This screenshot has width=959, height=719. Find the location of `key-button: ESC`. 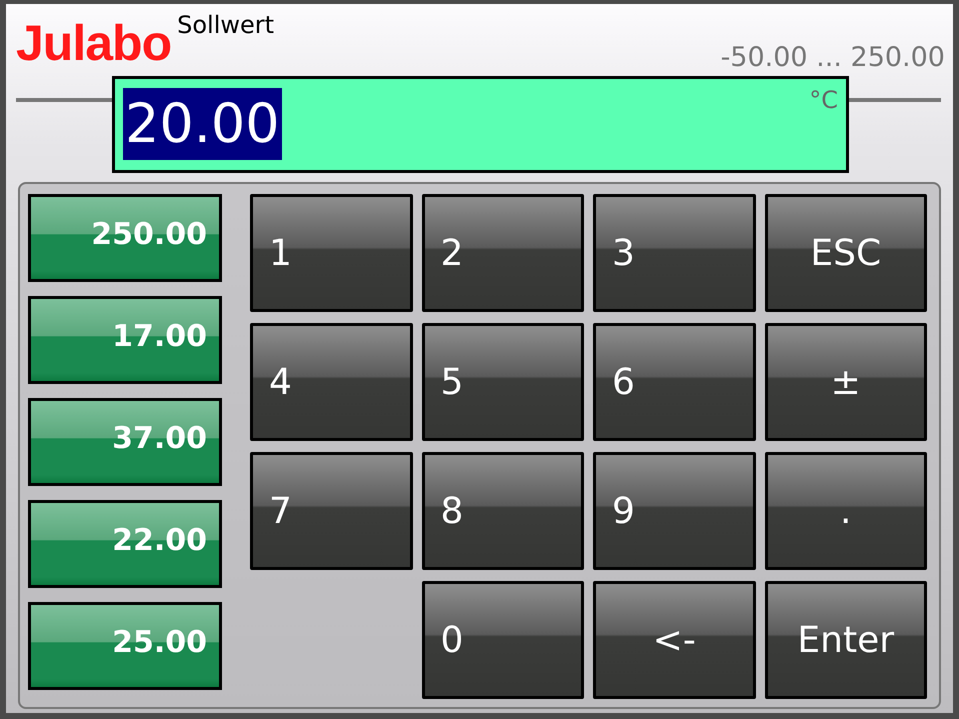

key-button: ESC is located at coordinates (845, 253).